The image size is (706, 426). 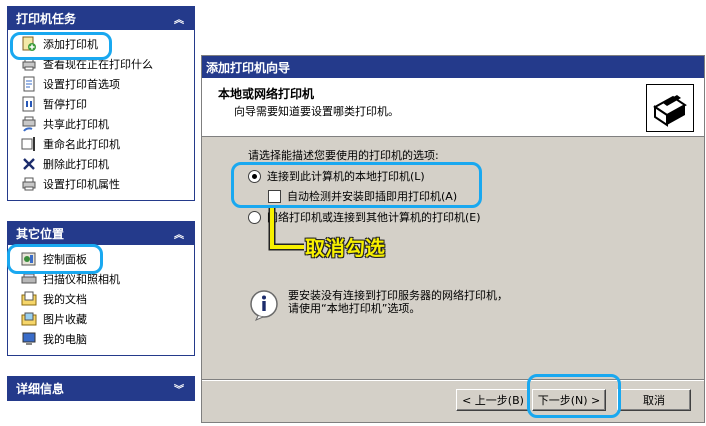 What do you see at coordinates (81, 279) in the screenshot?
I see `place-scanners-label: 扫描仪和照相机` at bounding box center [81, 279].